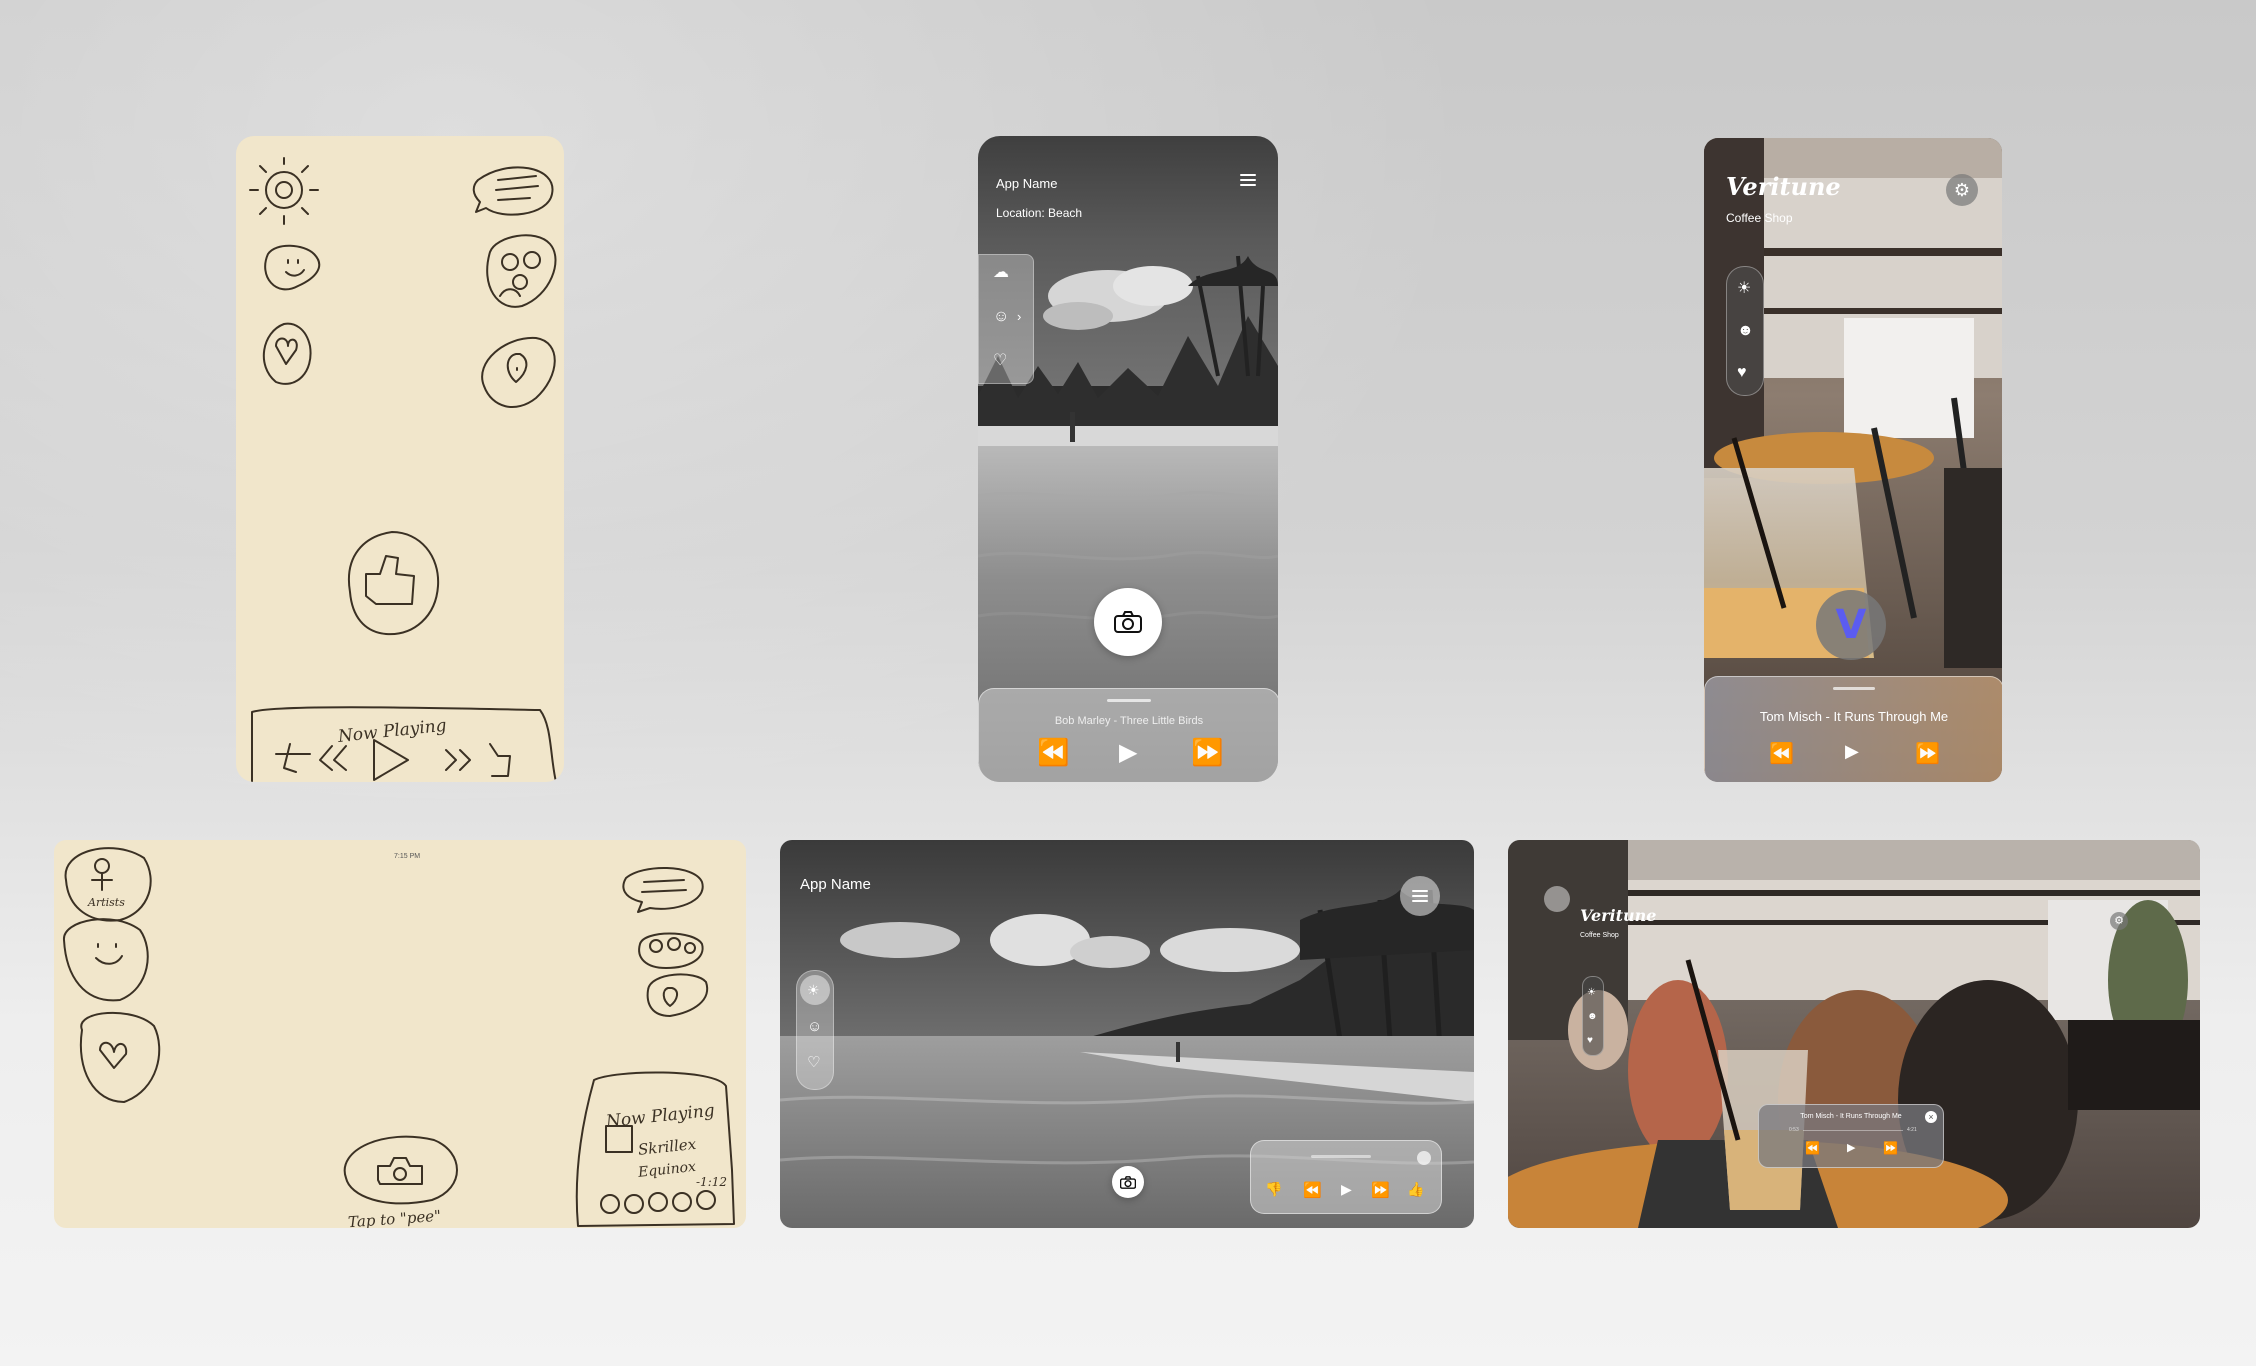 This screenshot has width=2256, height=1366. I want to click on location-label: Location: Beach, so click(1039, 213).